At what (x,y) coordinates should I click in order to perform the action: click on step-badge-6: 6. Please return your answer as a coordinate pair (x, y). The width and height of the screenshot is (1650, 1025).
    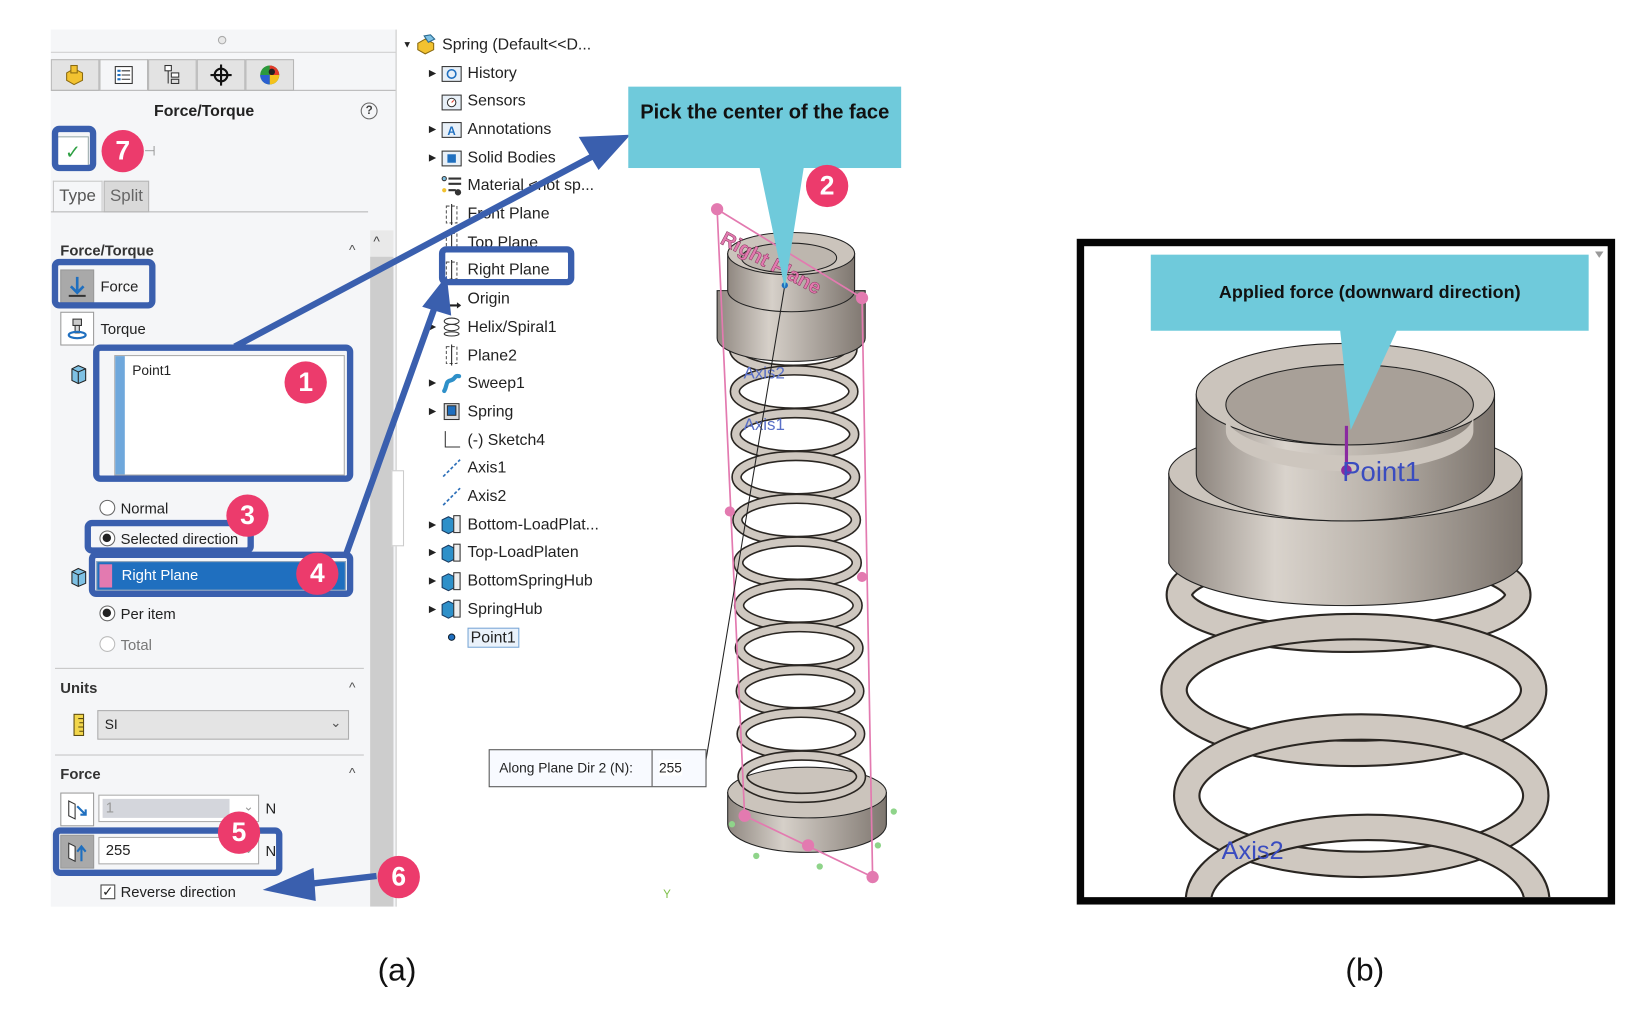
    Looking at the image, I should click on (398, 877).